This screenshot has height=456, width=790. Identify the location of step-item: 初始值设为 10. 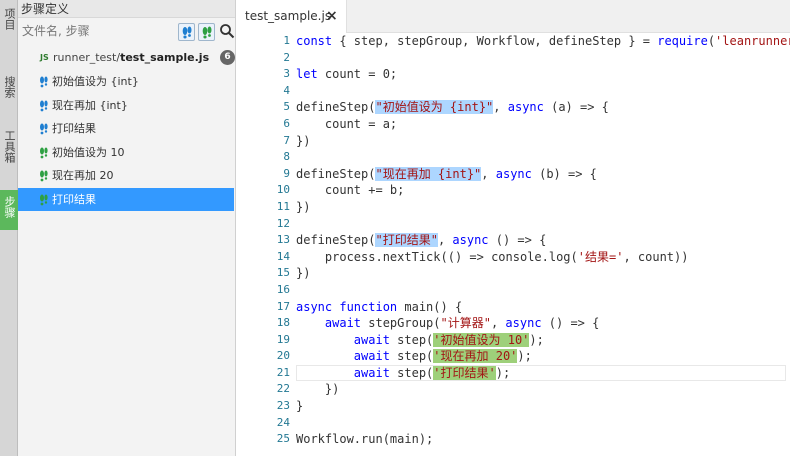
(126, 153).